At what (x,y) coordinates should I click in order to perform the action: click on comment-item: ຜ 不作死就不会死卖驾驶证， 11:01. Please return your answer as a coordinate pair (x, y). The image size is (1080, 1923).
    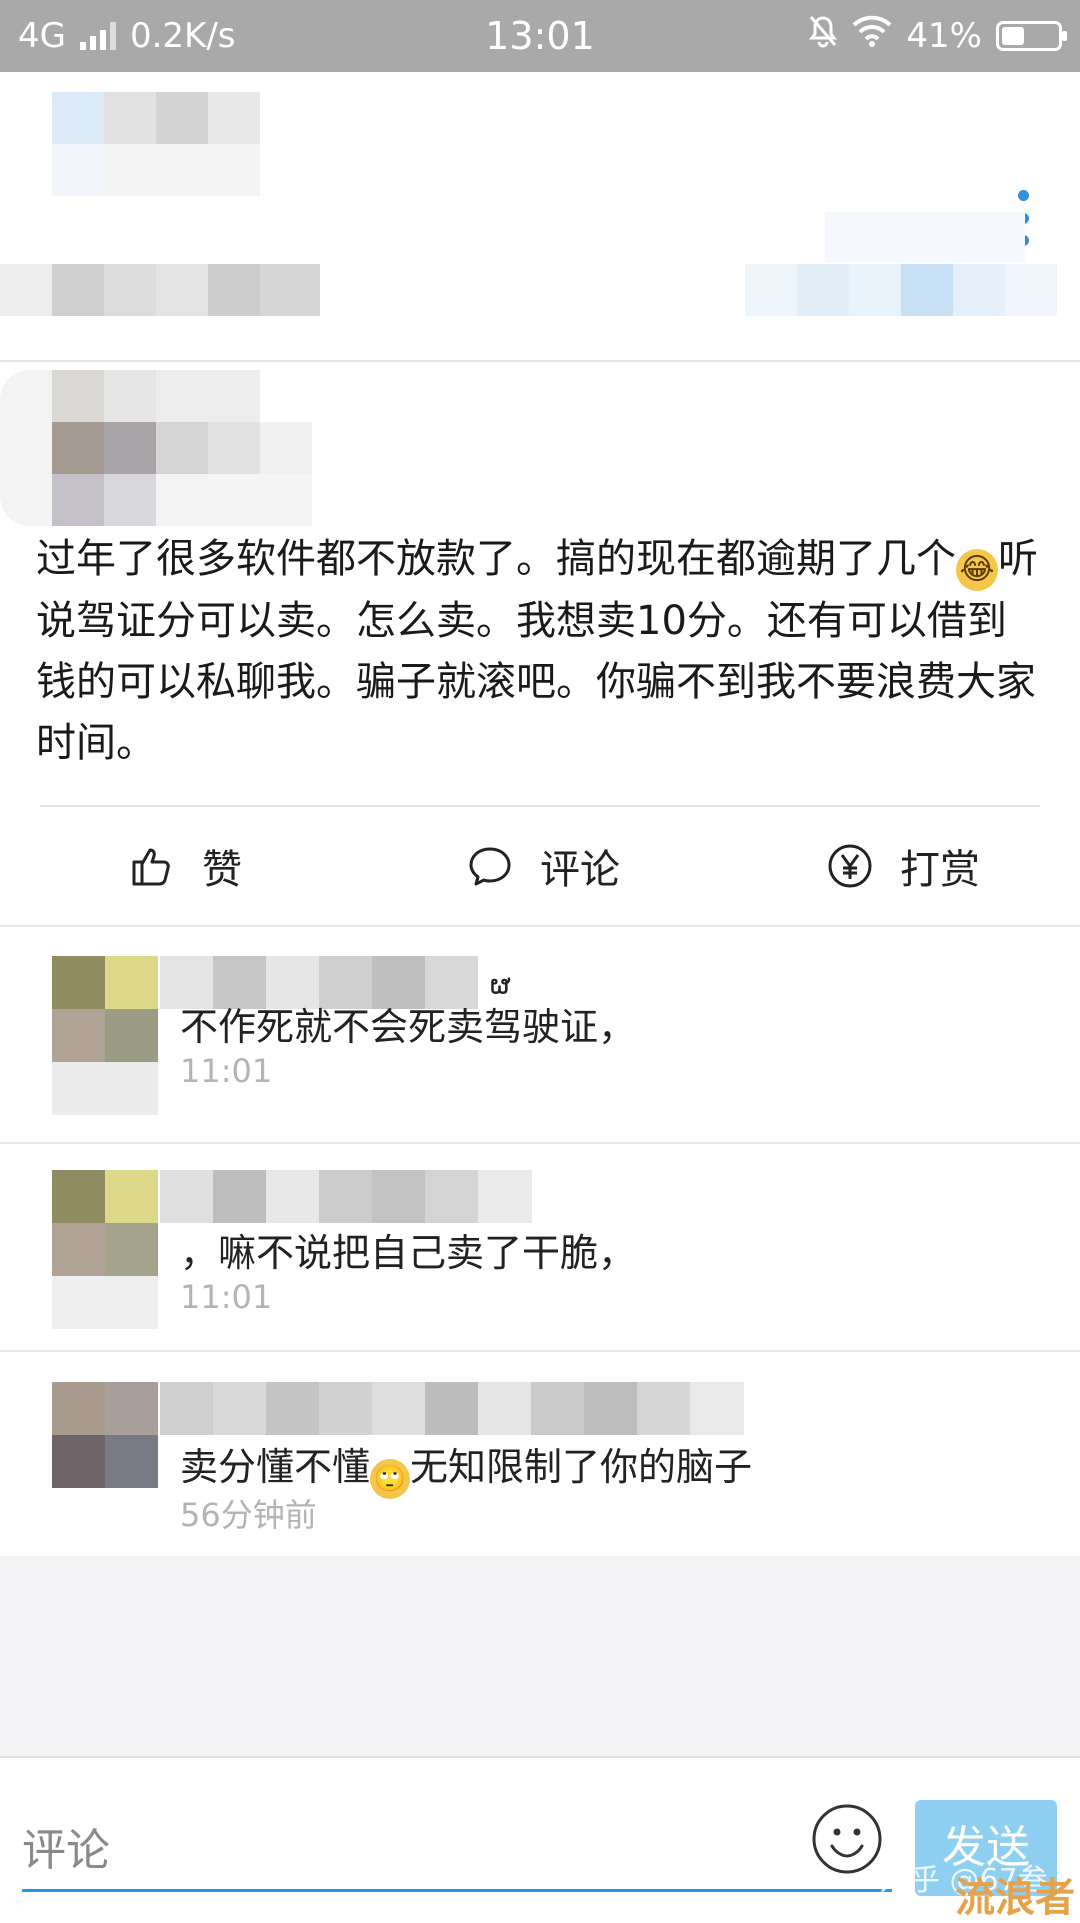
    Looking at the image, I should click on (540, 1040).